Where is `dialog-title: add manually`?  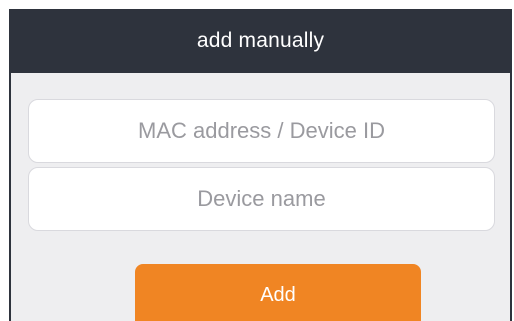
dialog-title: add manually is located at coordinates (260, 40).